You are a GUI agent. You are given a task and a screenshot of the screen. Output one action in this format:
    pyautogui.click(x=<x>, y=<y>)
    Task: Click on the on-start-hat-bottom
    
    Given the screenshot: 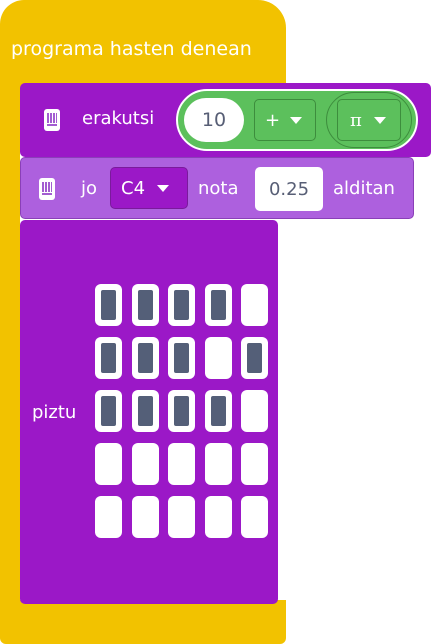 What is the action you would take?
    pyautogui.click(x=143, y=622)
    